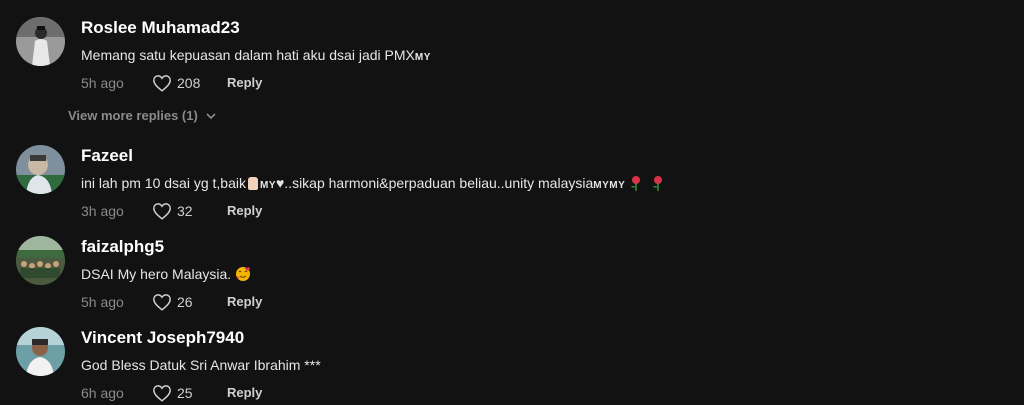  Describe the element at coordinates (185, 393) in the screenshot. I see `like-count: 25` at that location.